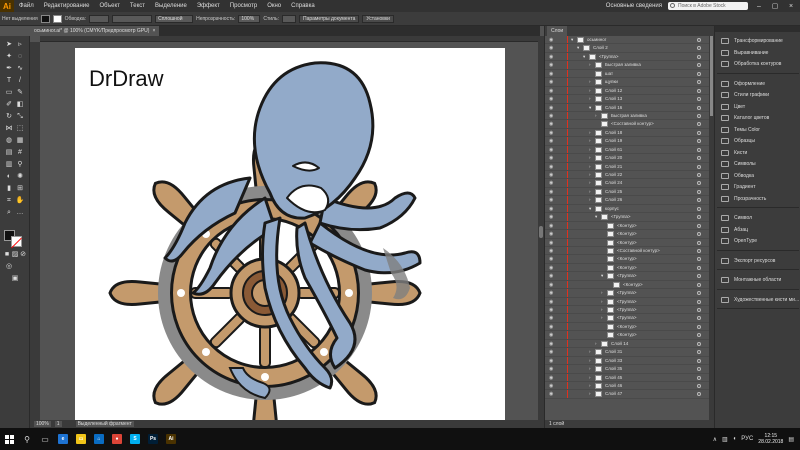  I want to click on illustrator-logo: Ai, so click(7, 6).